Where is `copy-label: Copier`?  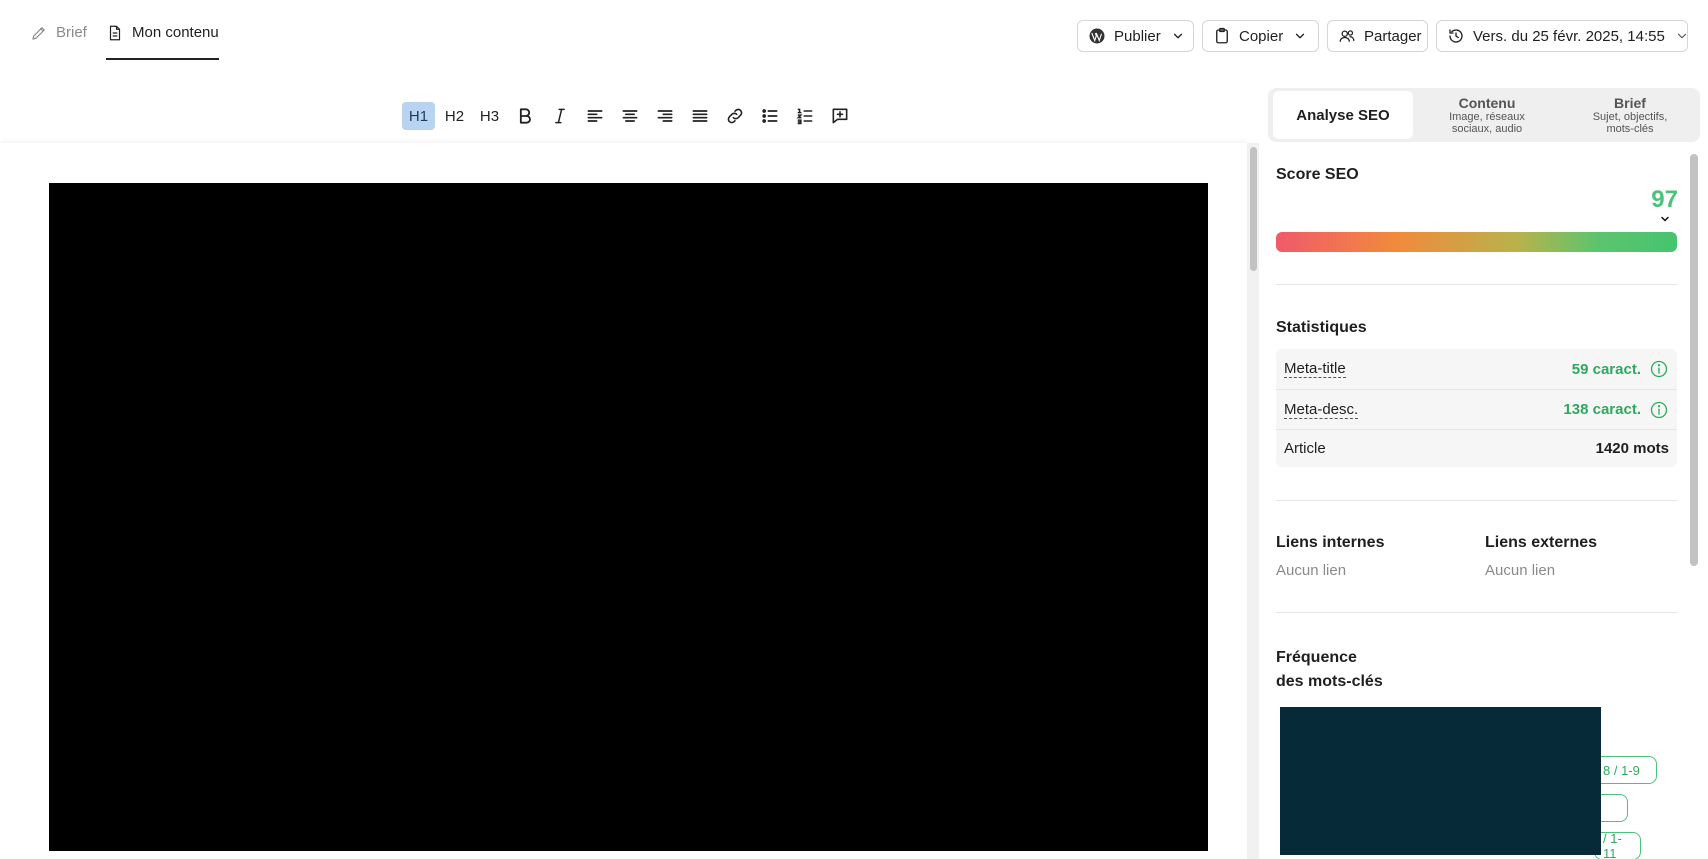 copy-label: Copier is located at coordinates (1261, 36).